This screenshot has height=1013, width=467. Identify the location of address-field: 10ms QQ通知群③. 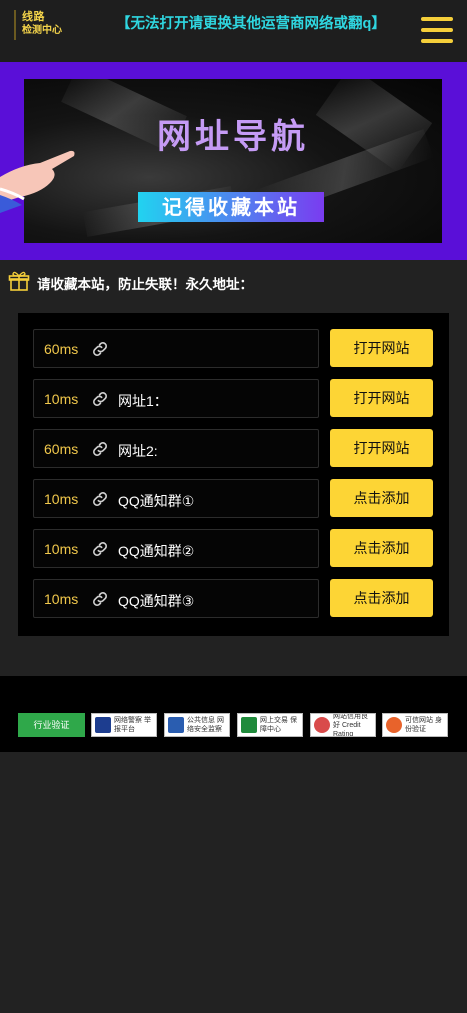
(176, 598).